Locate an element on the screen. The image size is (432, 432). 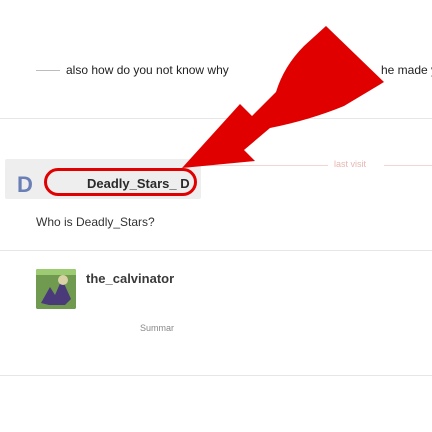
topic-link: Deadly_Stars_ D is located at coordinates (120, 182).